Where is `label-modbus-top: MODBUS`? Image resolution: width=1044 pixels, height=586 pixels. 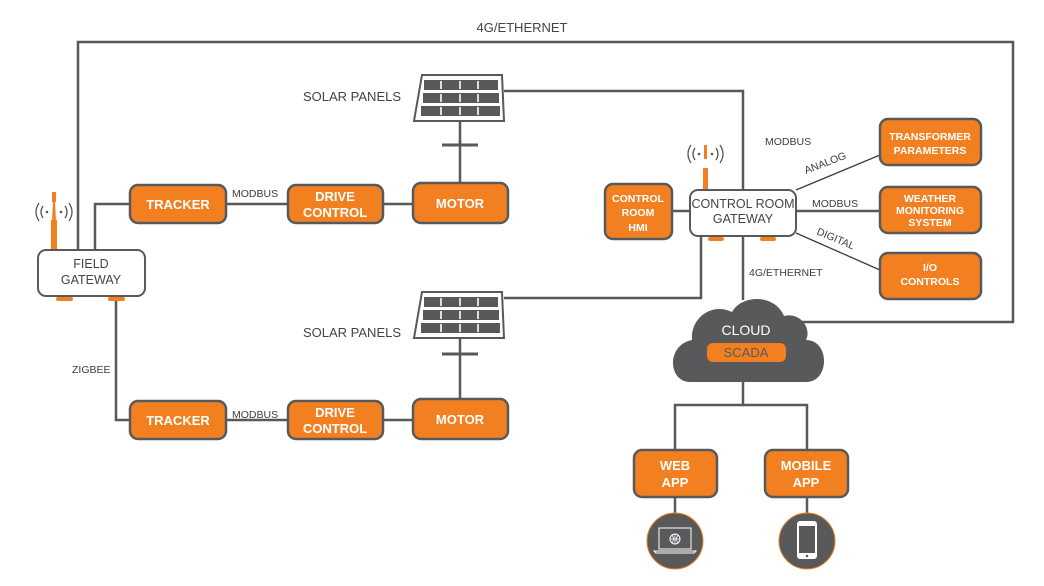 label-modbus-top: MODBUS is located at coordinates (255, 194).